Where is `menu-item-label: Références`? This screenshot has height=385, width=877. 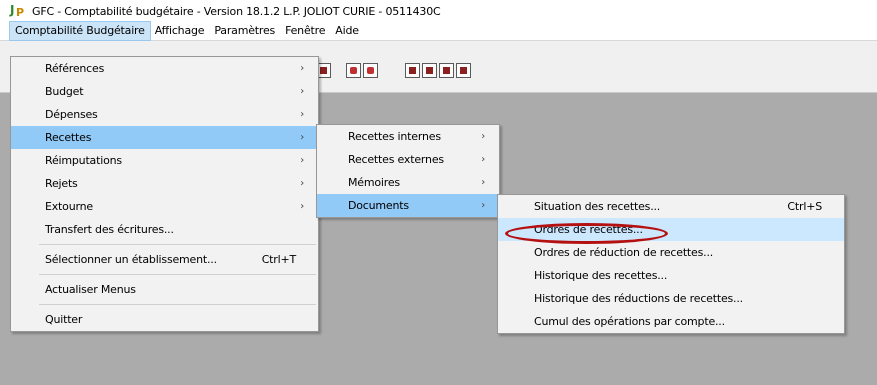 menu-item-label: Références is located at coordinates (75, 68).